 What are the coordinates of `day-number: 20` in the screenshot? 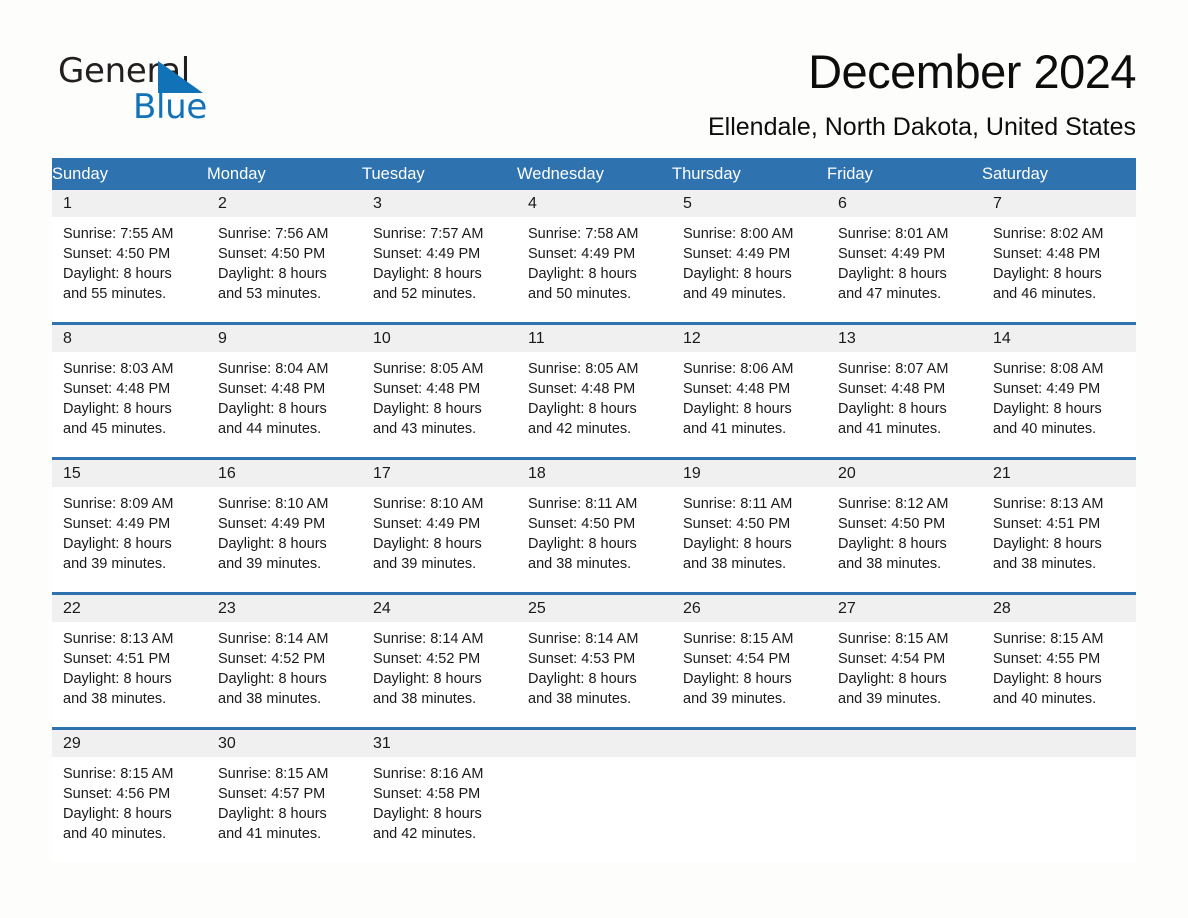 It's located at (904, 473).